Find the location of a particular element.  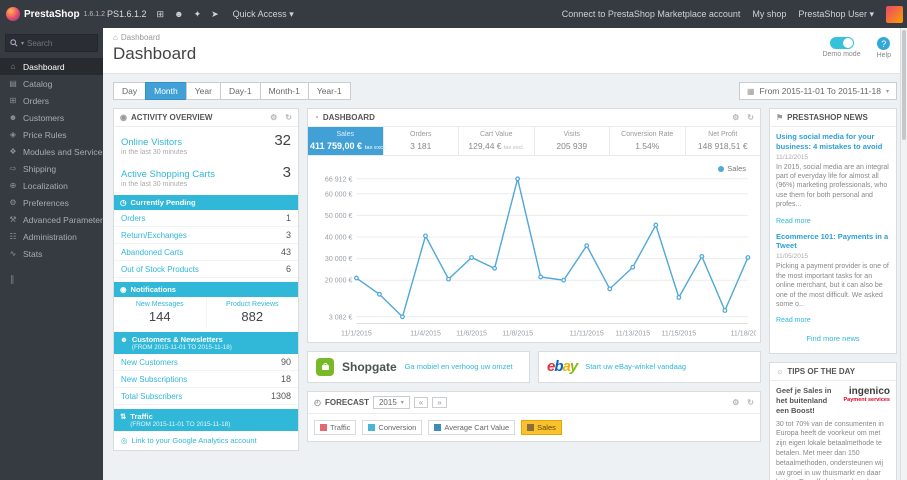

my-shop-link: My shop is located at coordinates (769, 14).